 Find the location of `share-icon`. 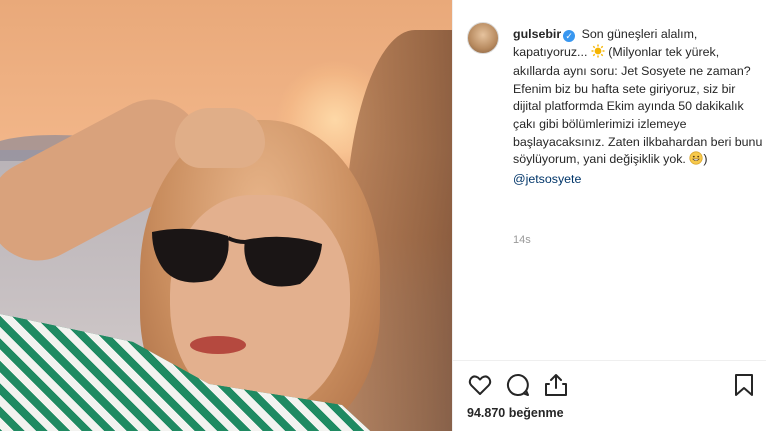

share-icon is located at coordinates (556, 385).